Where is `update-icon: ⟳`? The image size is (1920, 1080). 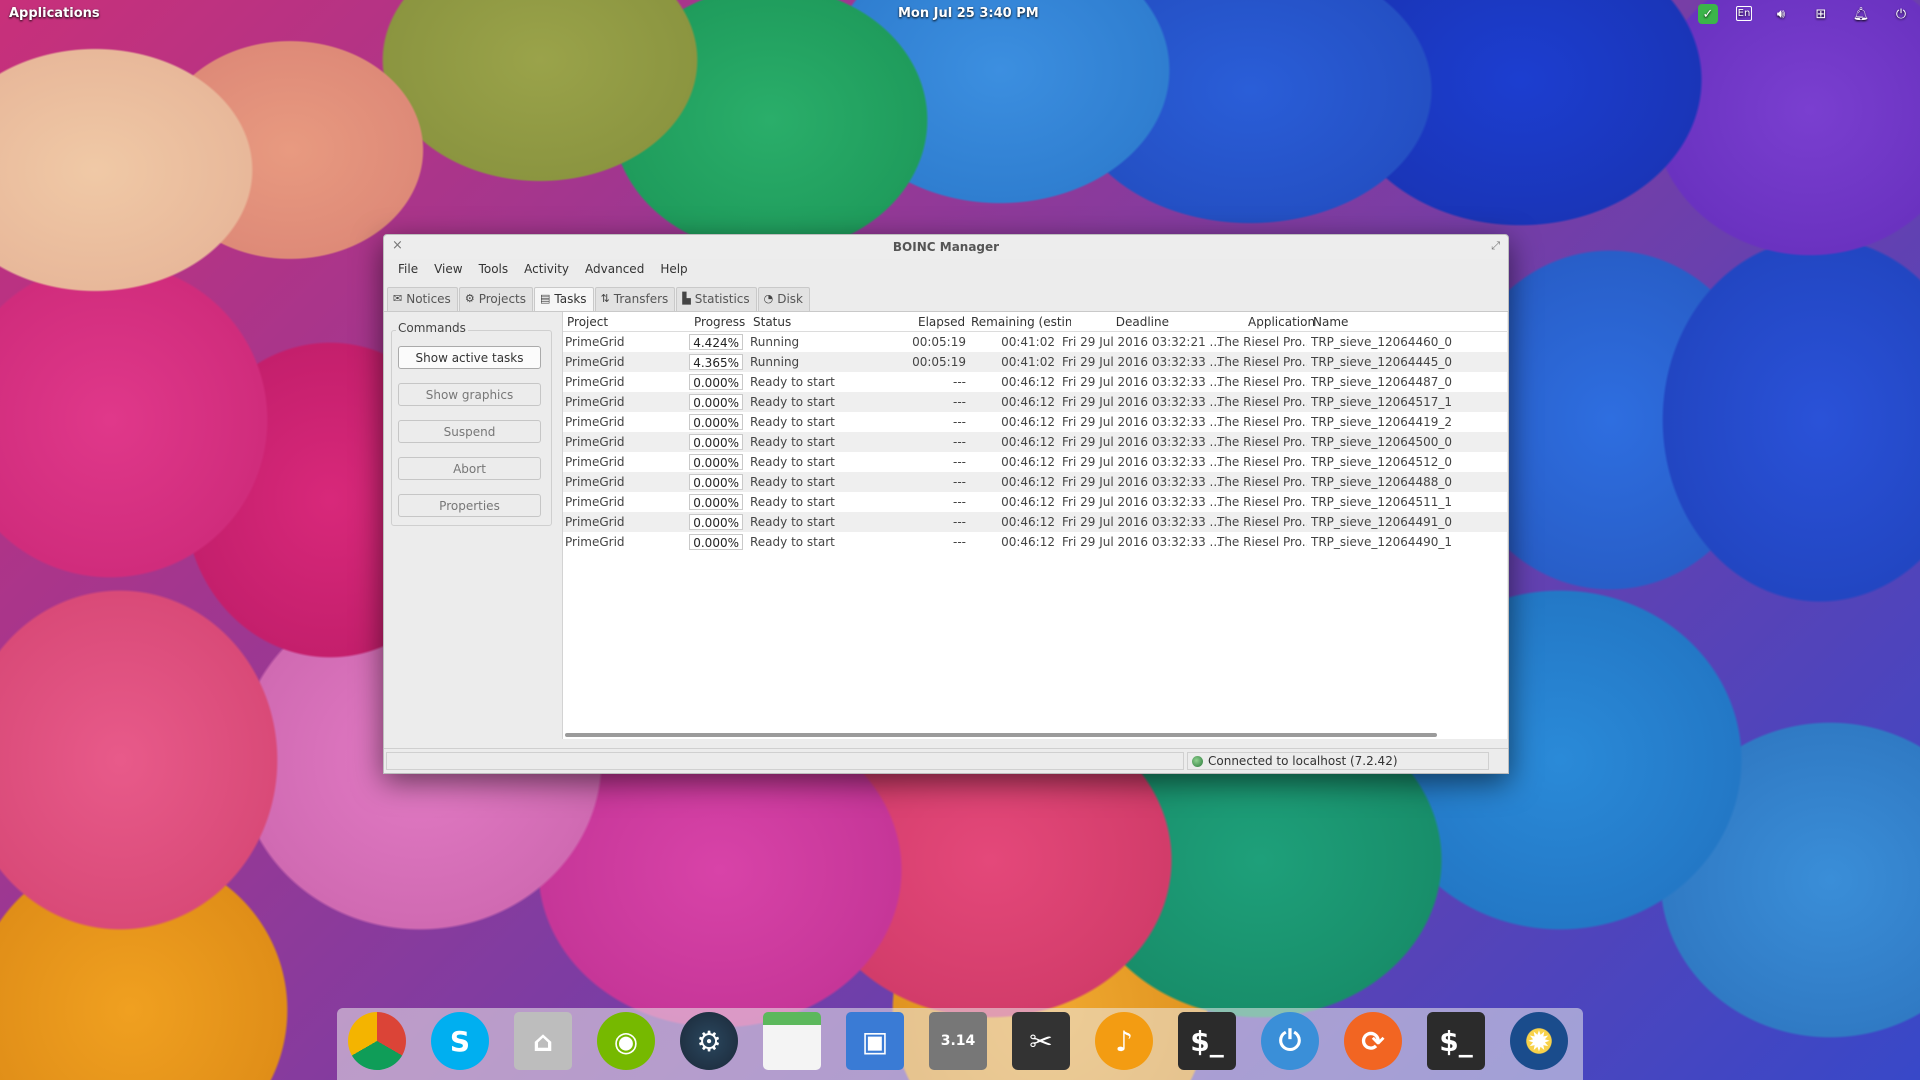 update-icon: ⟳ is located at coordinates (1373, 1041).